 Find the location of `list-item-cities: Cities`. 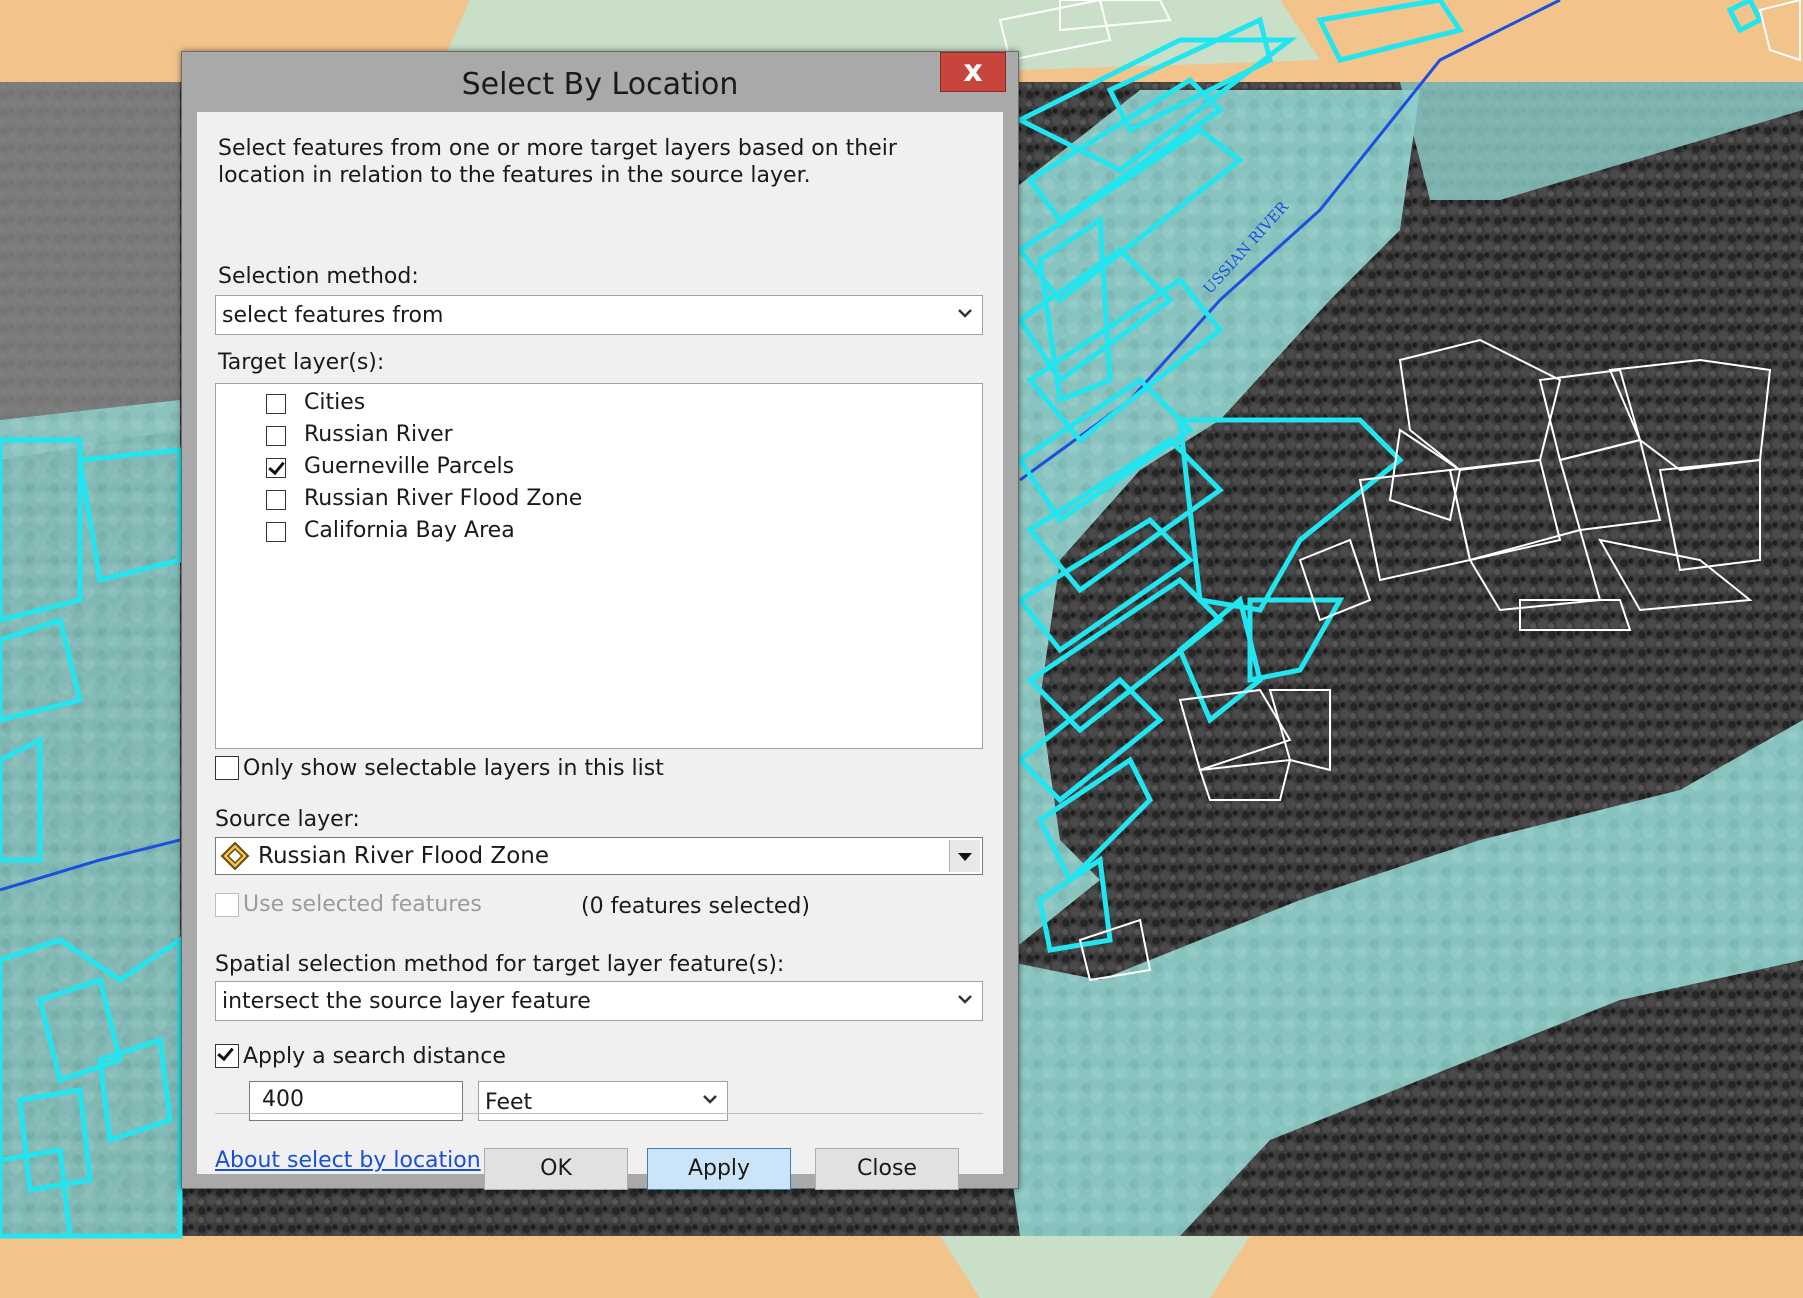

list-item-cities: Cities is located at coordinates (416, 404).